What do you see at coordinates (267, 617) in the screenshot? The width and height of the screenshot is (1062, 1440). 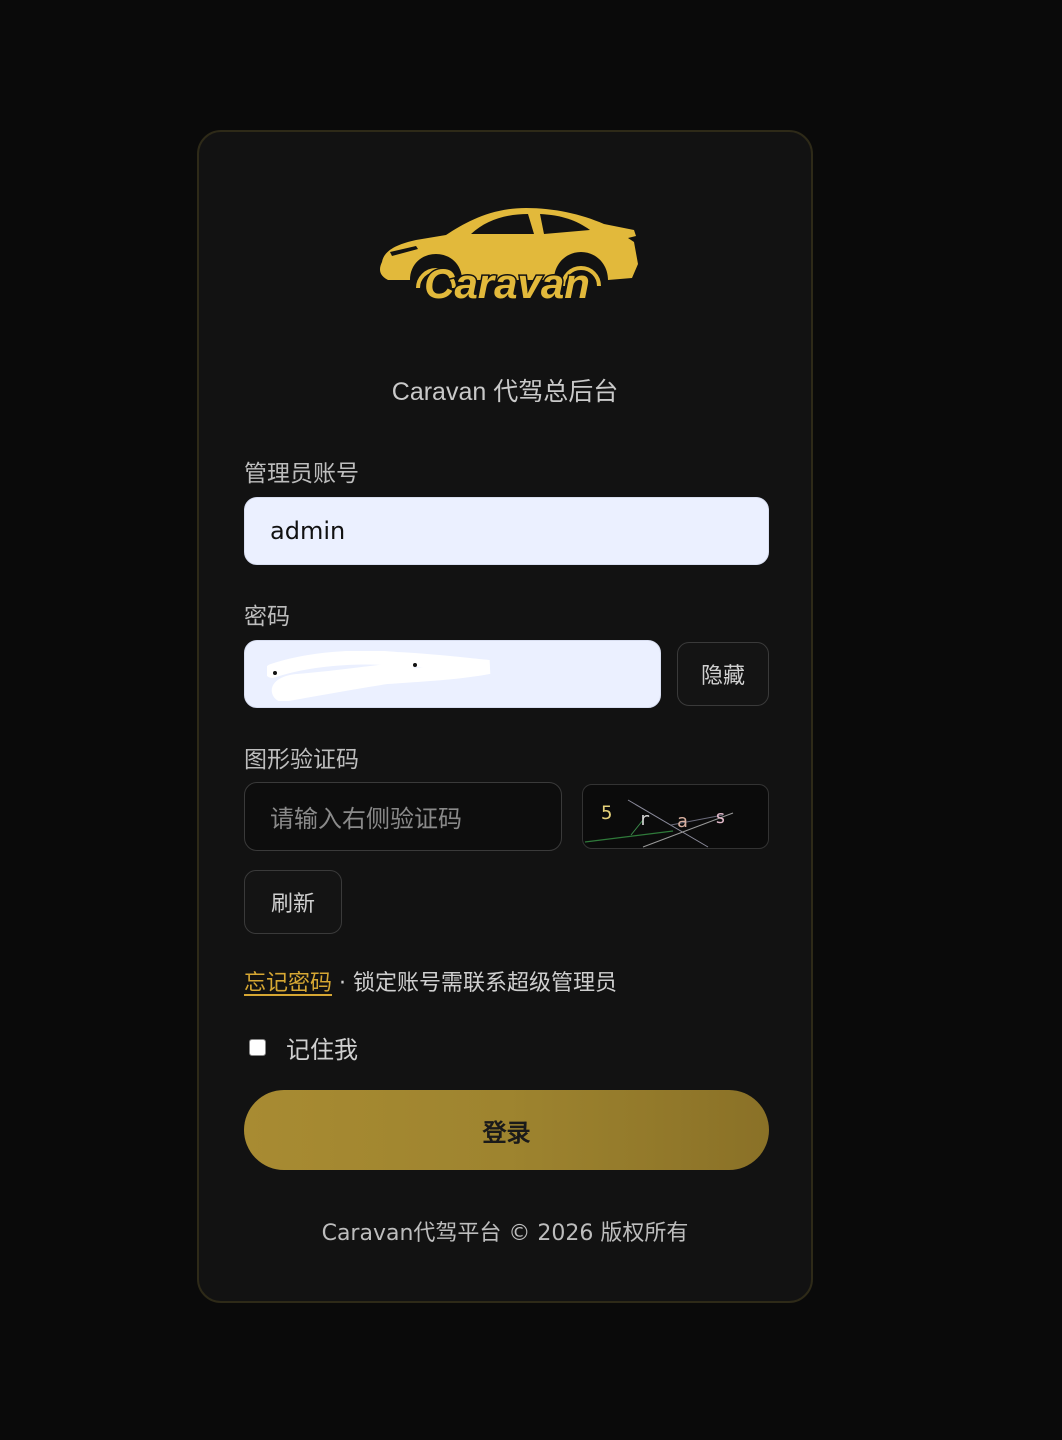 I see `password-label: 密码` at bounding box center [267, 617].